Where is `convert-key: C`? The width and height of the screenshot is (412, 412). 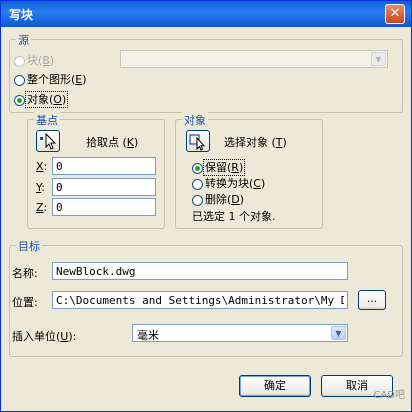
convert-key: C is located at coordinates (257, 183).